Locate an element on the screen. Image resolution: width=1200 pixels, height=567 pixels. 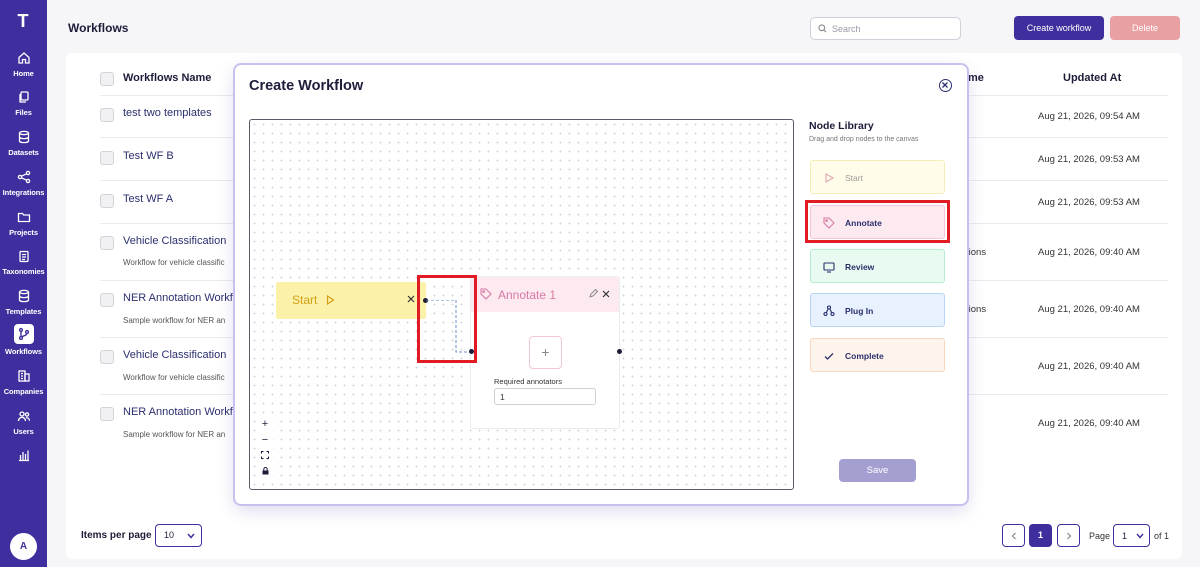
annotate-node-label: Annotate 1 is located at coordinates (527, 295).